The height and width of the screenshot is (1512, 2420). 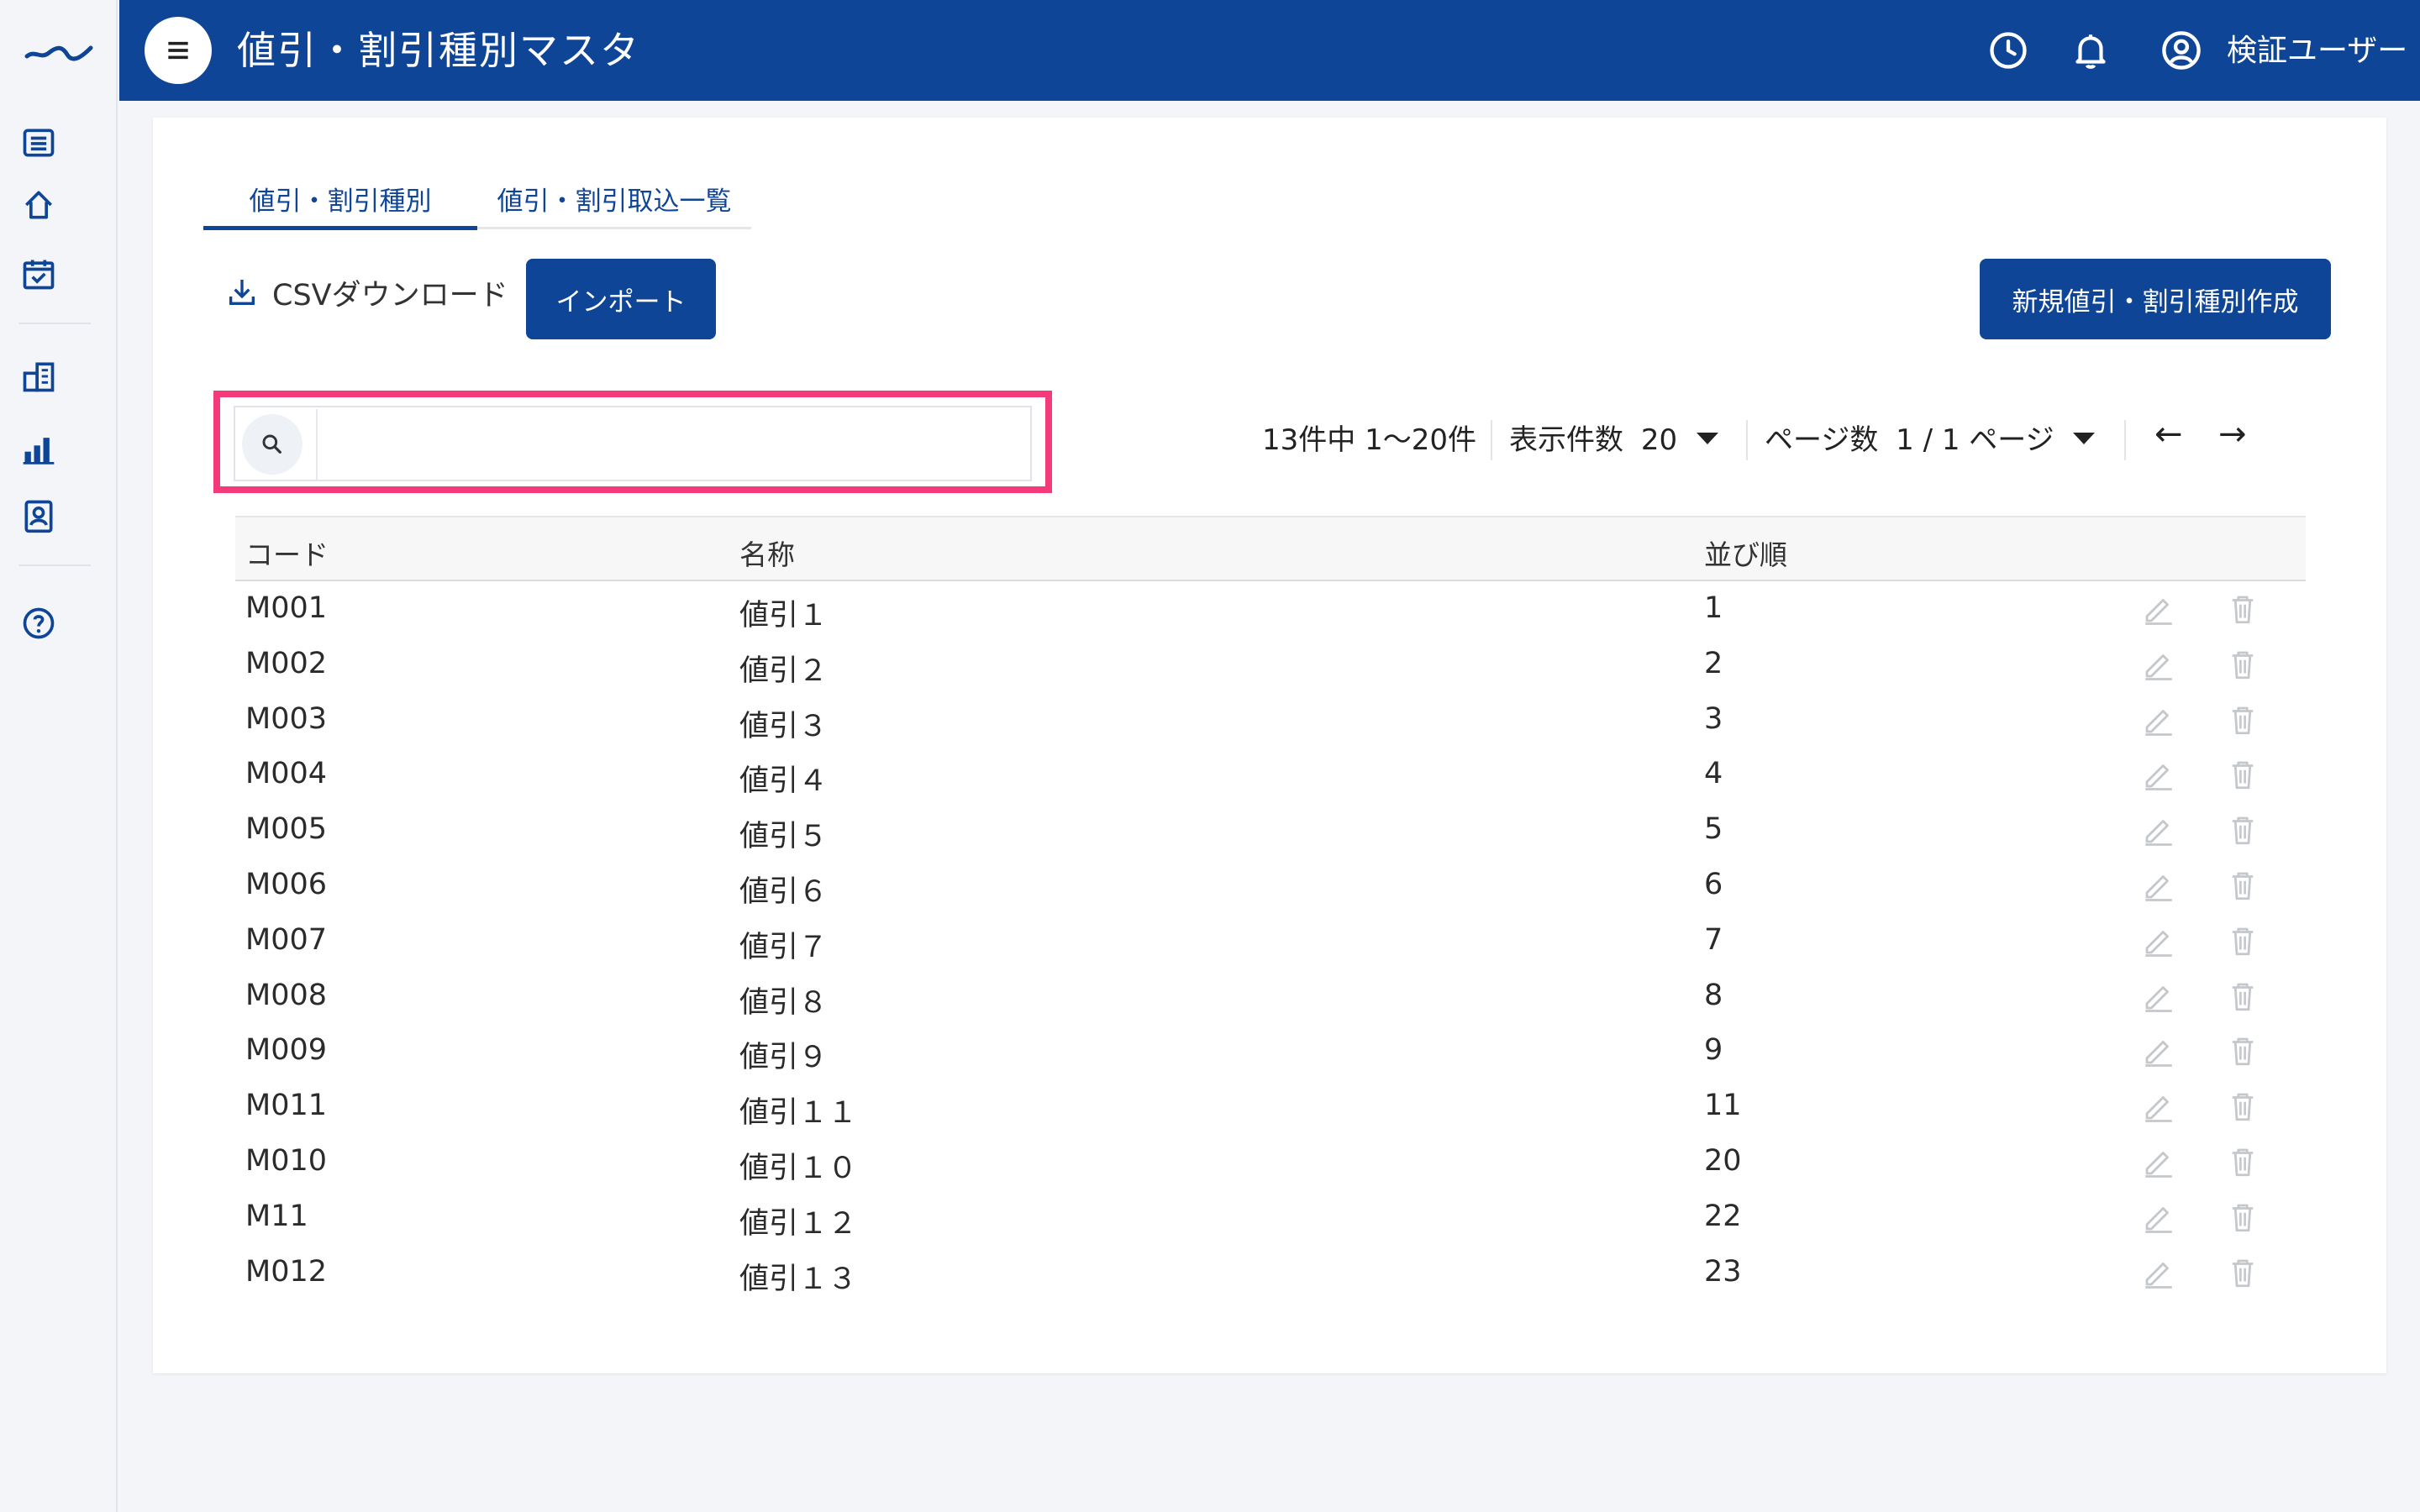 What do you see at coordinates (784, 891) in the screenshot?
I see `cell-name: 値引６` at bounding box center [784, 891].